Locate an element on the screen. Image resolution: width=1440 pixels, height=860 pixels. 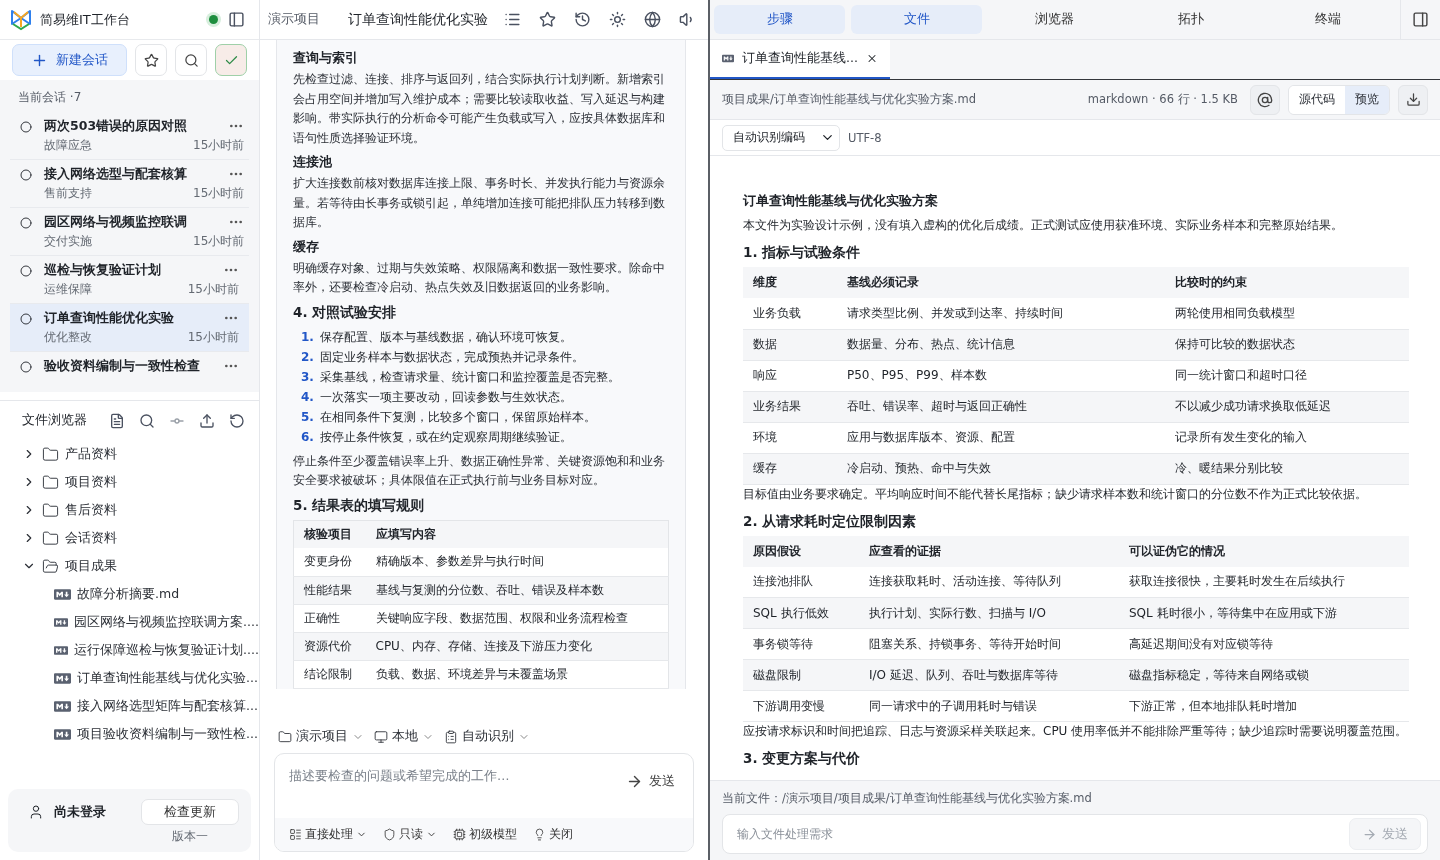
column-header: 维度 is located at coordinates (790, 282).